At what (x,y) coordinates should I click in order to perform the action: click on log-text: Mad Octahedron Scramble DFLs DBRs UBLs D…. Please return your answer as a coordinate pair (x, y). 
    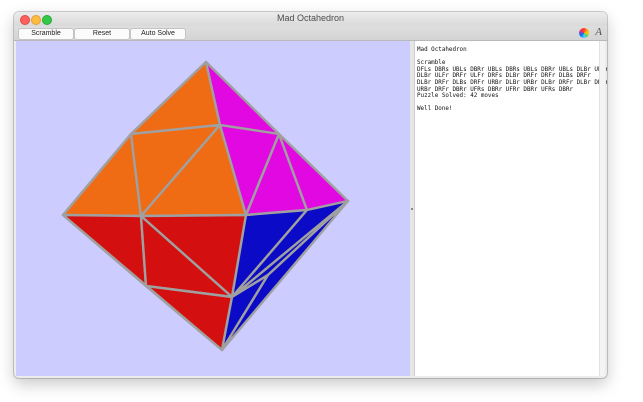
    Looking at the image, I should click on (512, 80).